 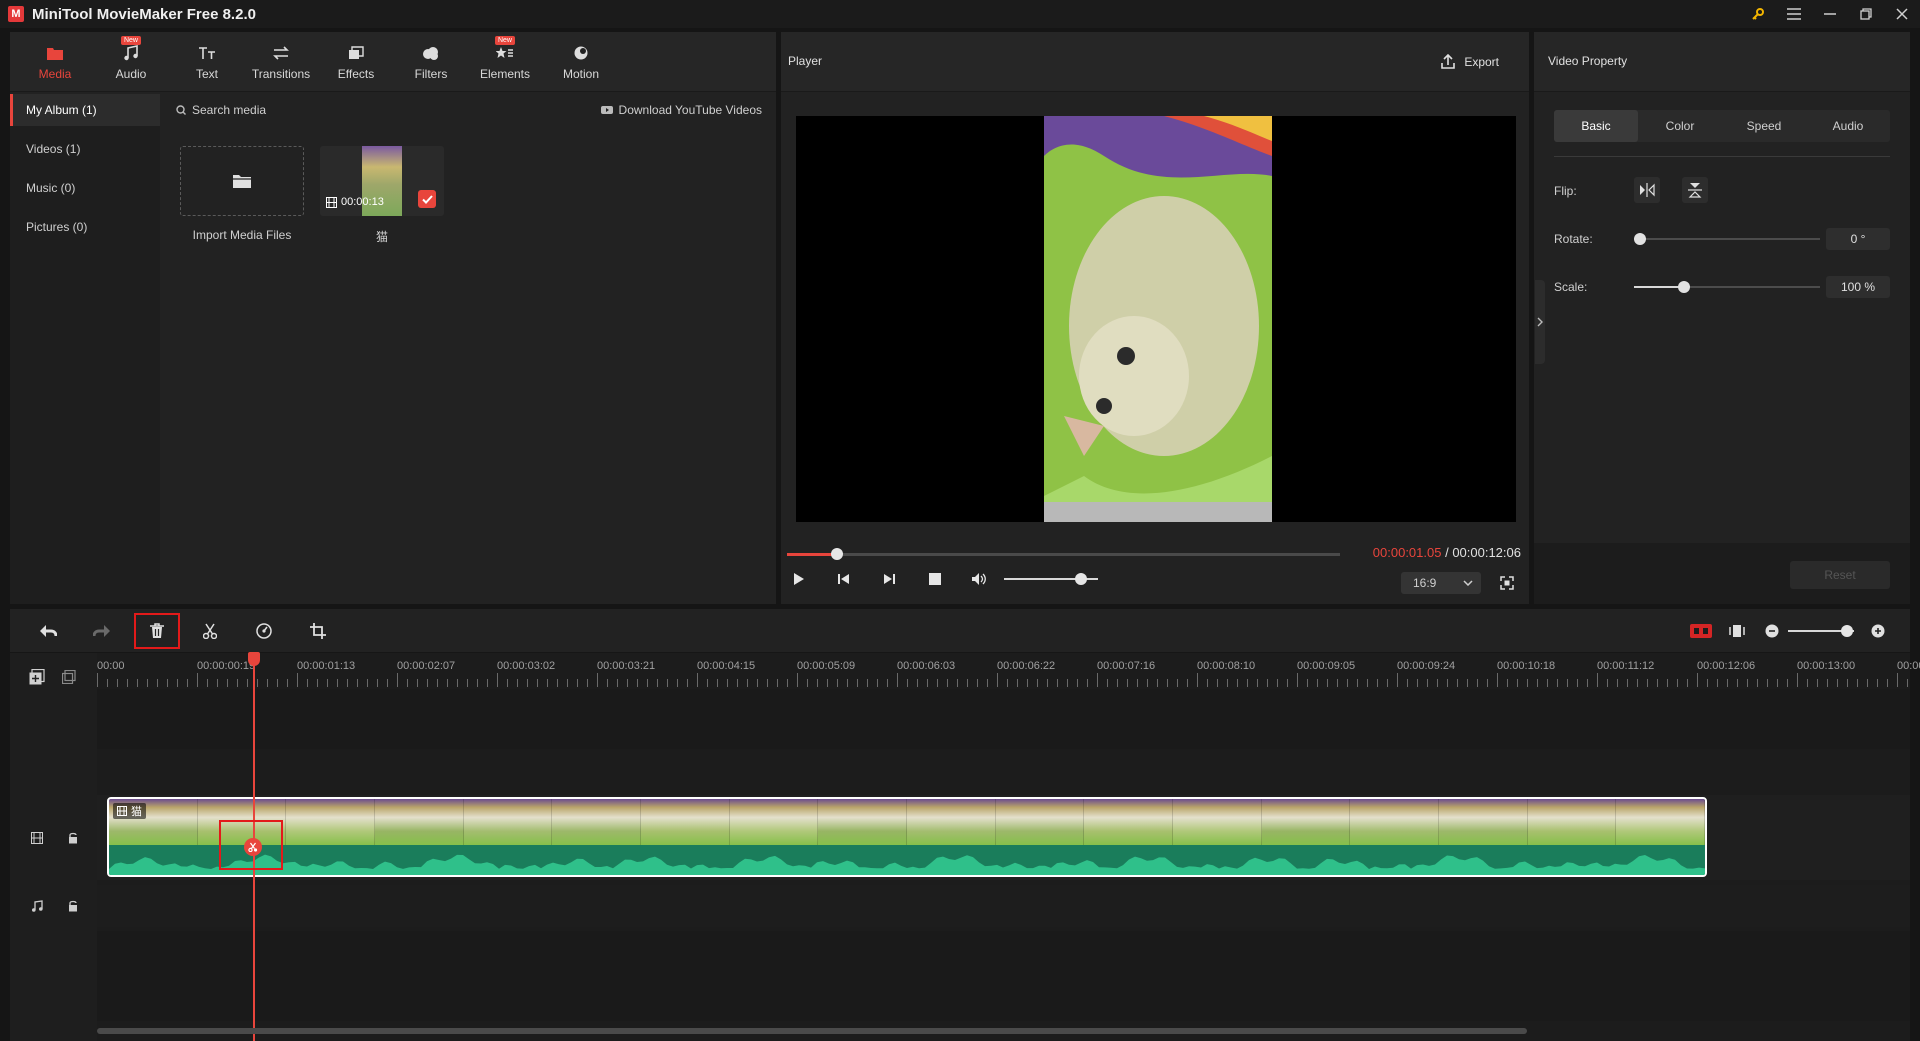 I want to click on tab-media: Media, so click(x=55, y=62).